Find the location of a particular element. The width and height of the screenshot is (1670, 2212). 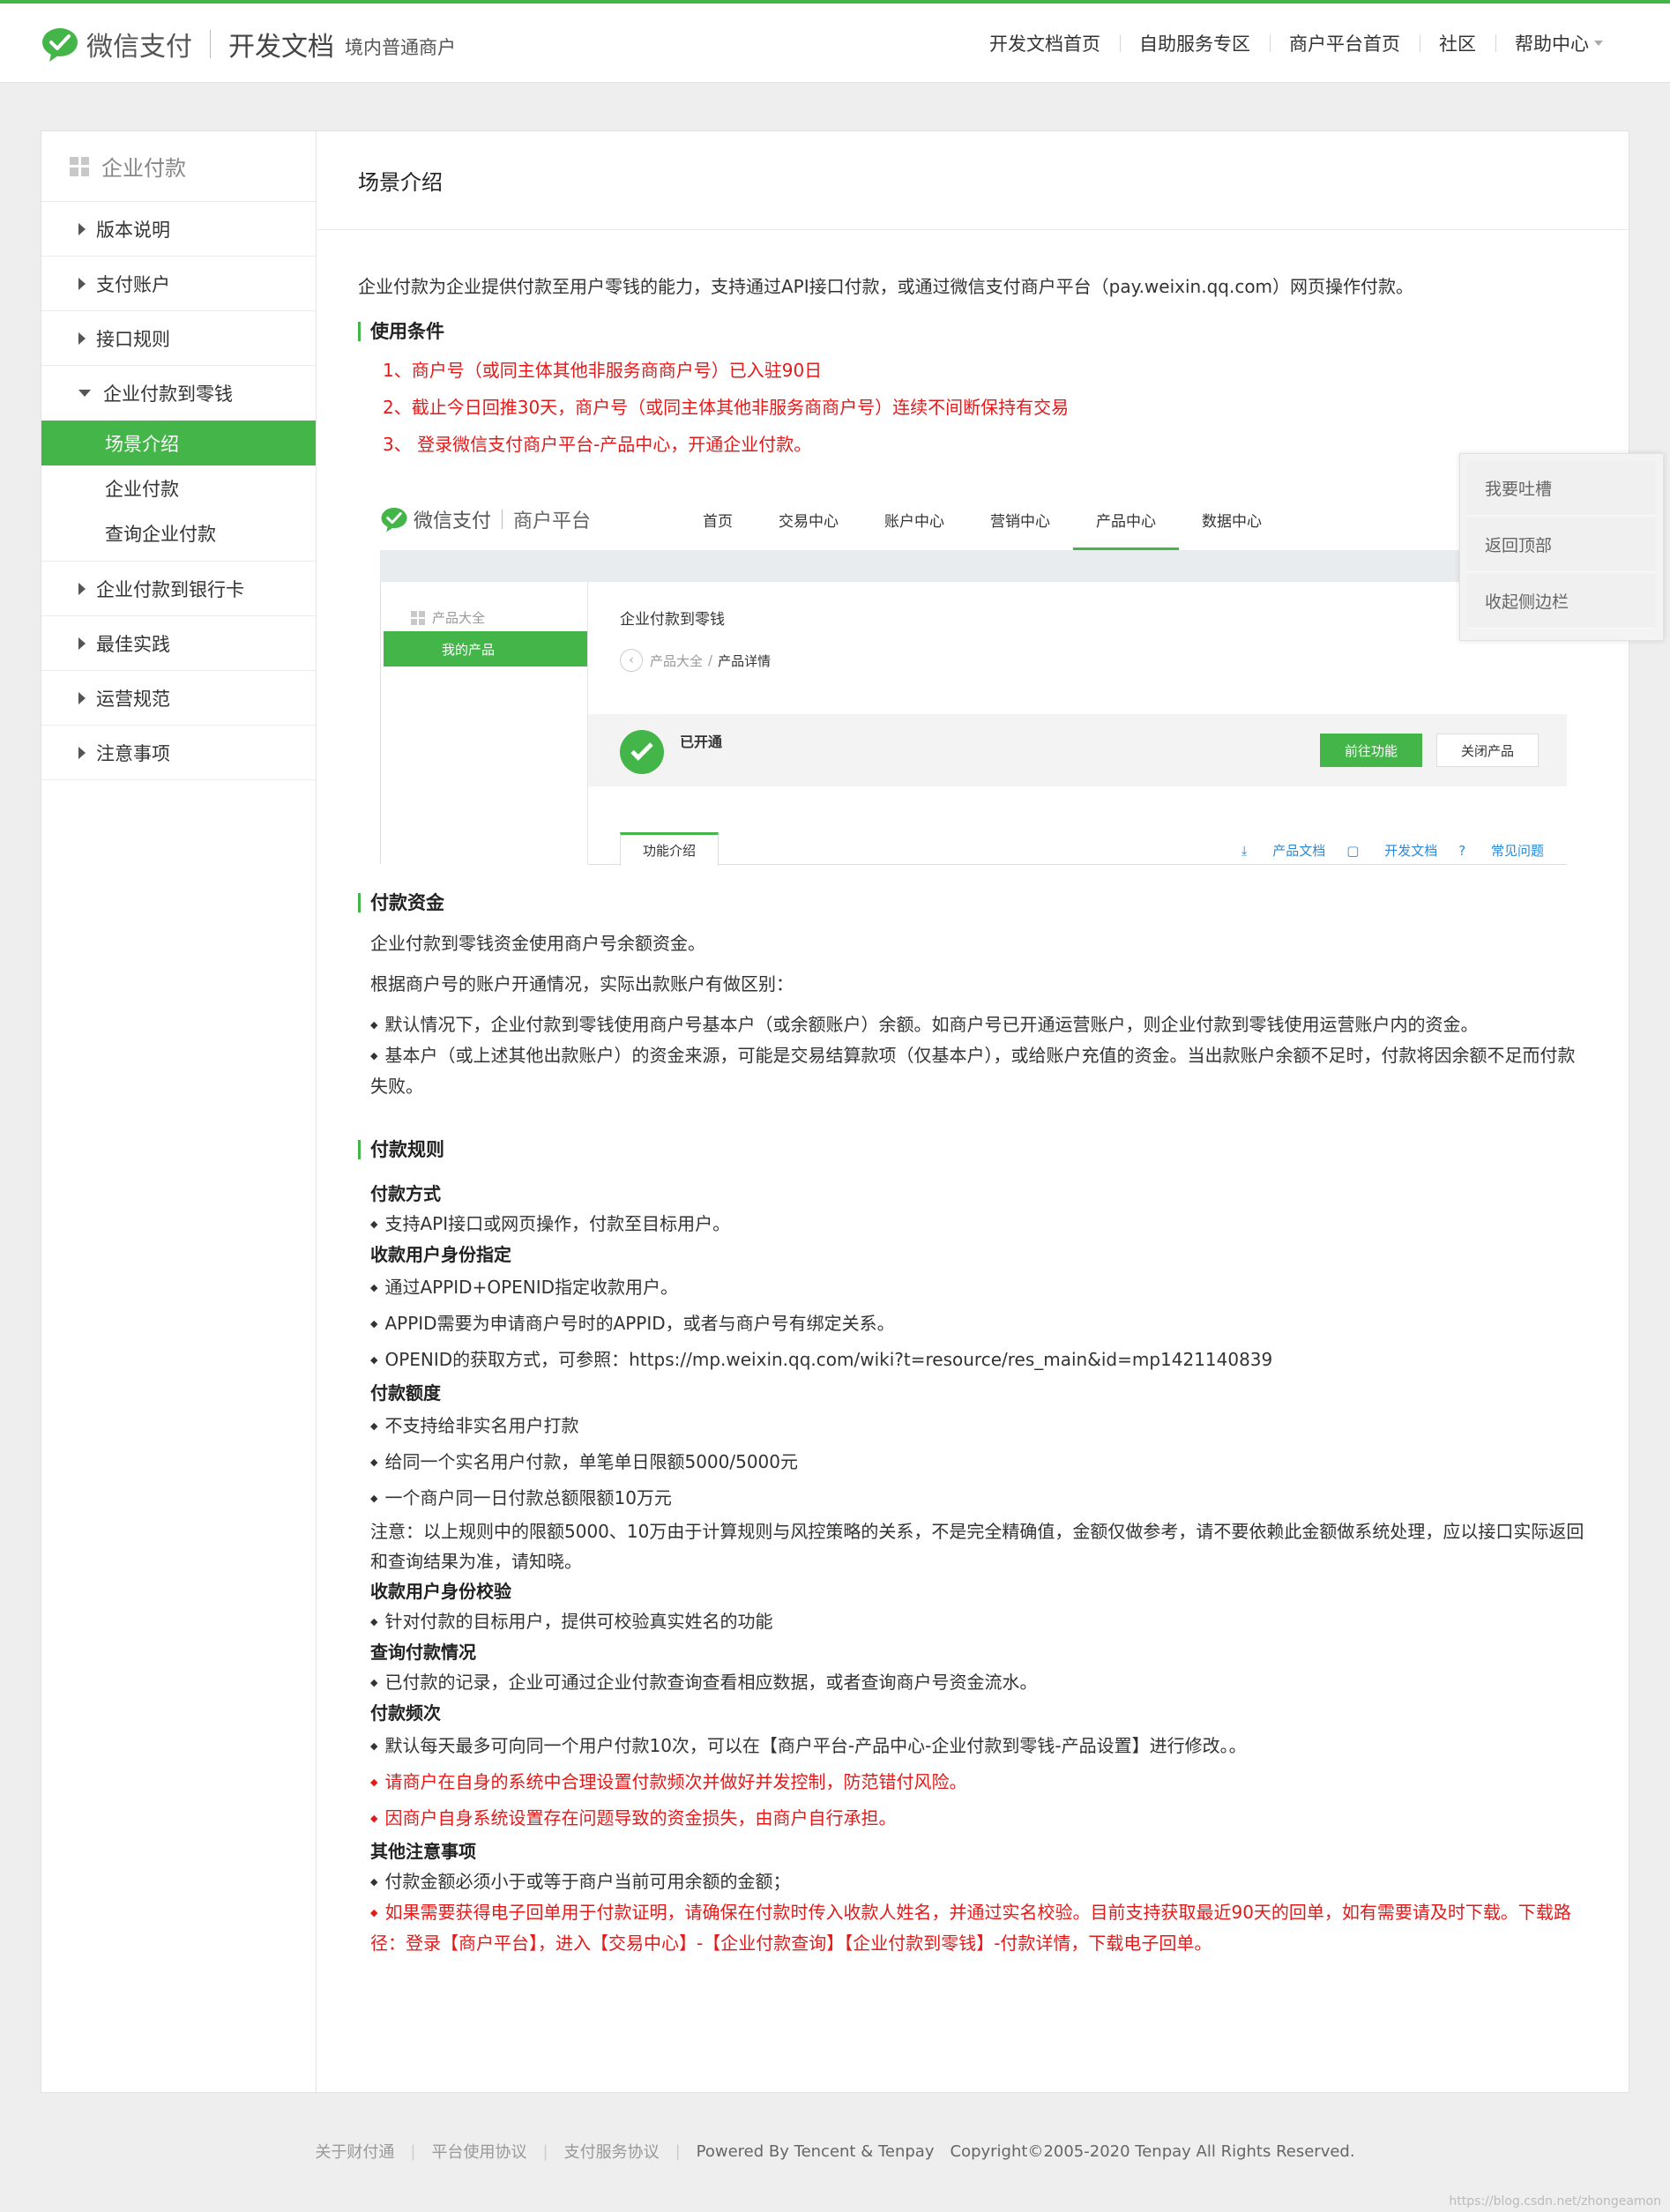

sidebar-item-best-practice: 最佳实践 is located at coordinates (178, 644).